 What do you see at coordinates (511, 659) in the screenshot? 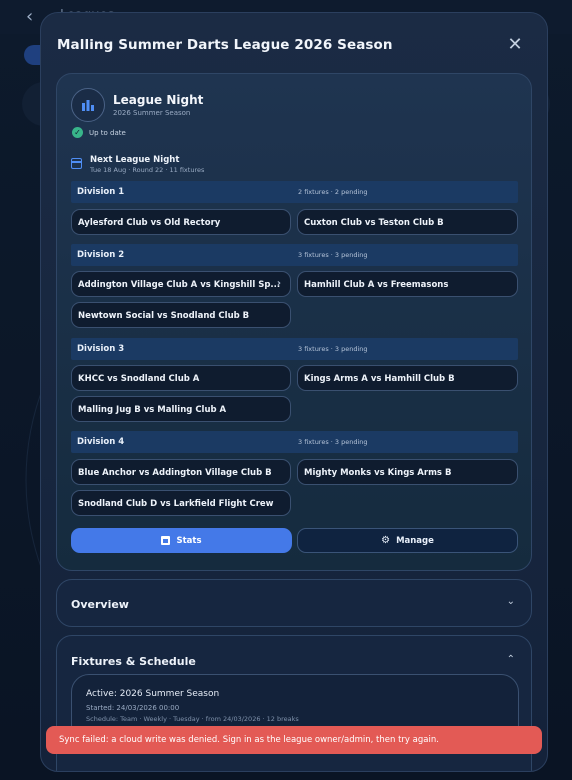
I see `chevron-up-icon: ⌃` at bounding box center [511, 659].